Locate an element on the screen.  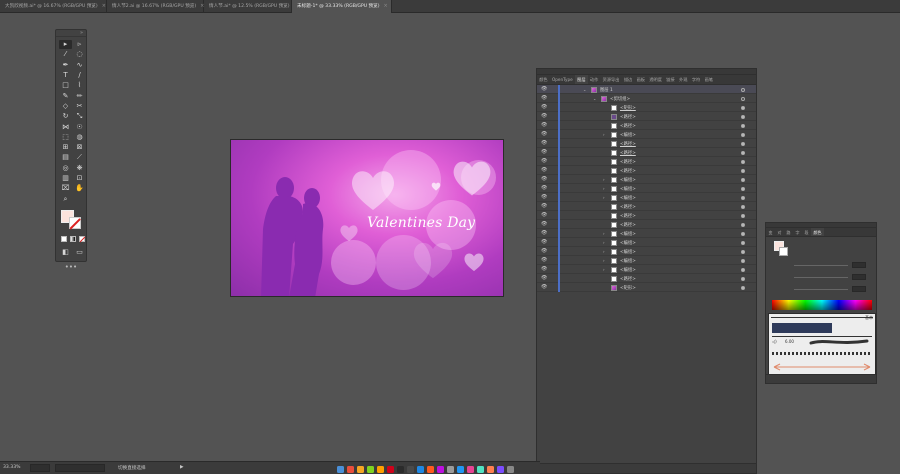
layer-row: 👁︎ ⌄ 图层 1 is located at coordinates (646, 89).